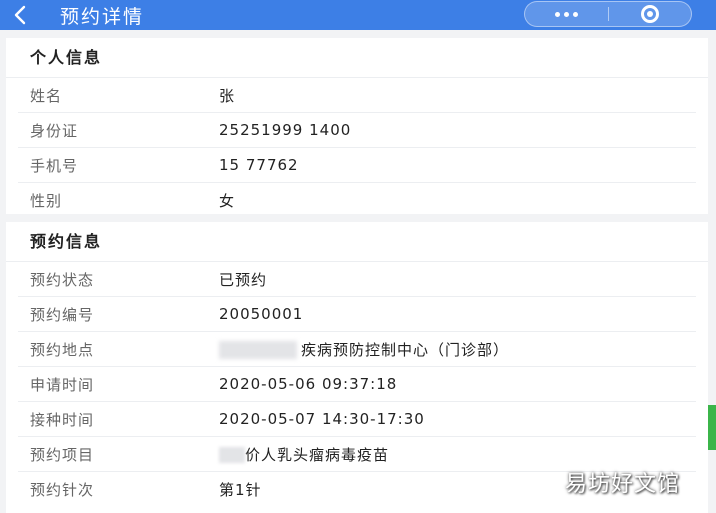 This screenshot has width=716, height=513. I want to click on row-value: 价人乳头瘤病毒疫苗, so click(304, 454).